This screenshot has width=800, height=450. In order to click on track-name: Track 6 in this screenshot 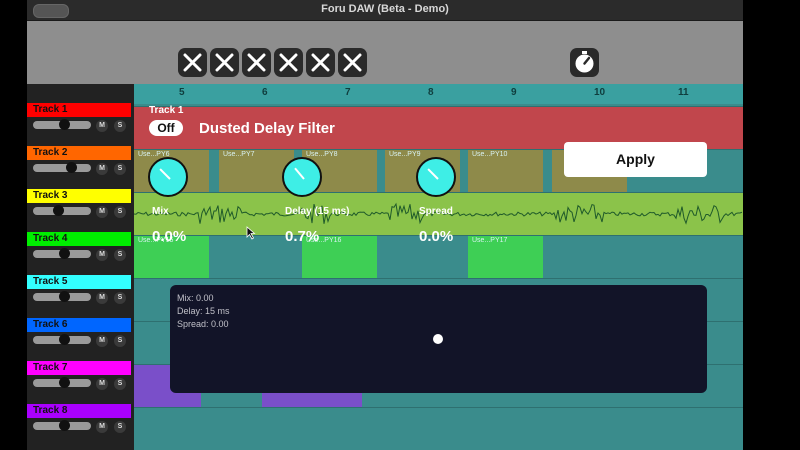, I will do `click(79, 325)`.